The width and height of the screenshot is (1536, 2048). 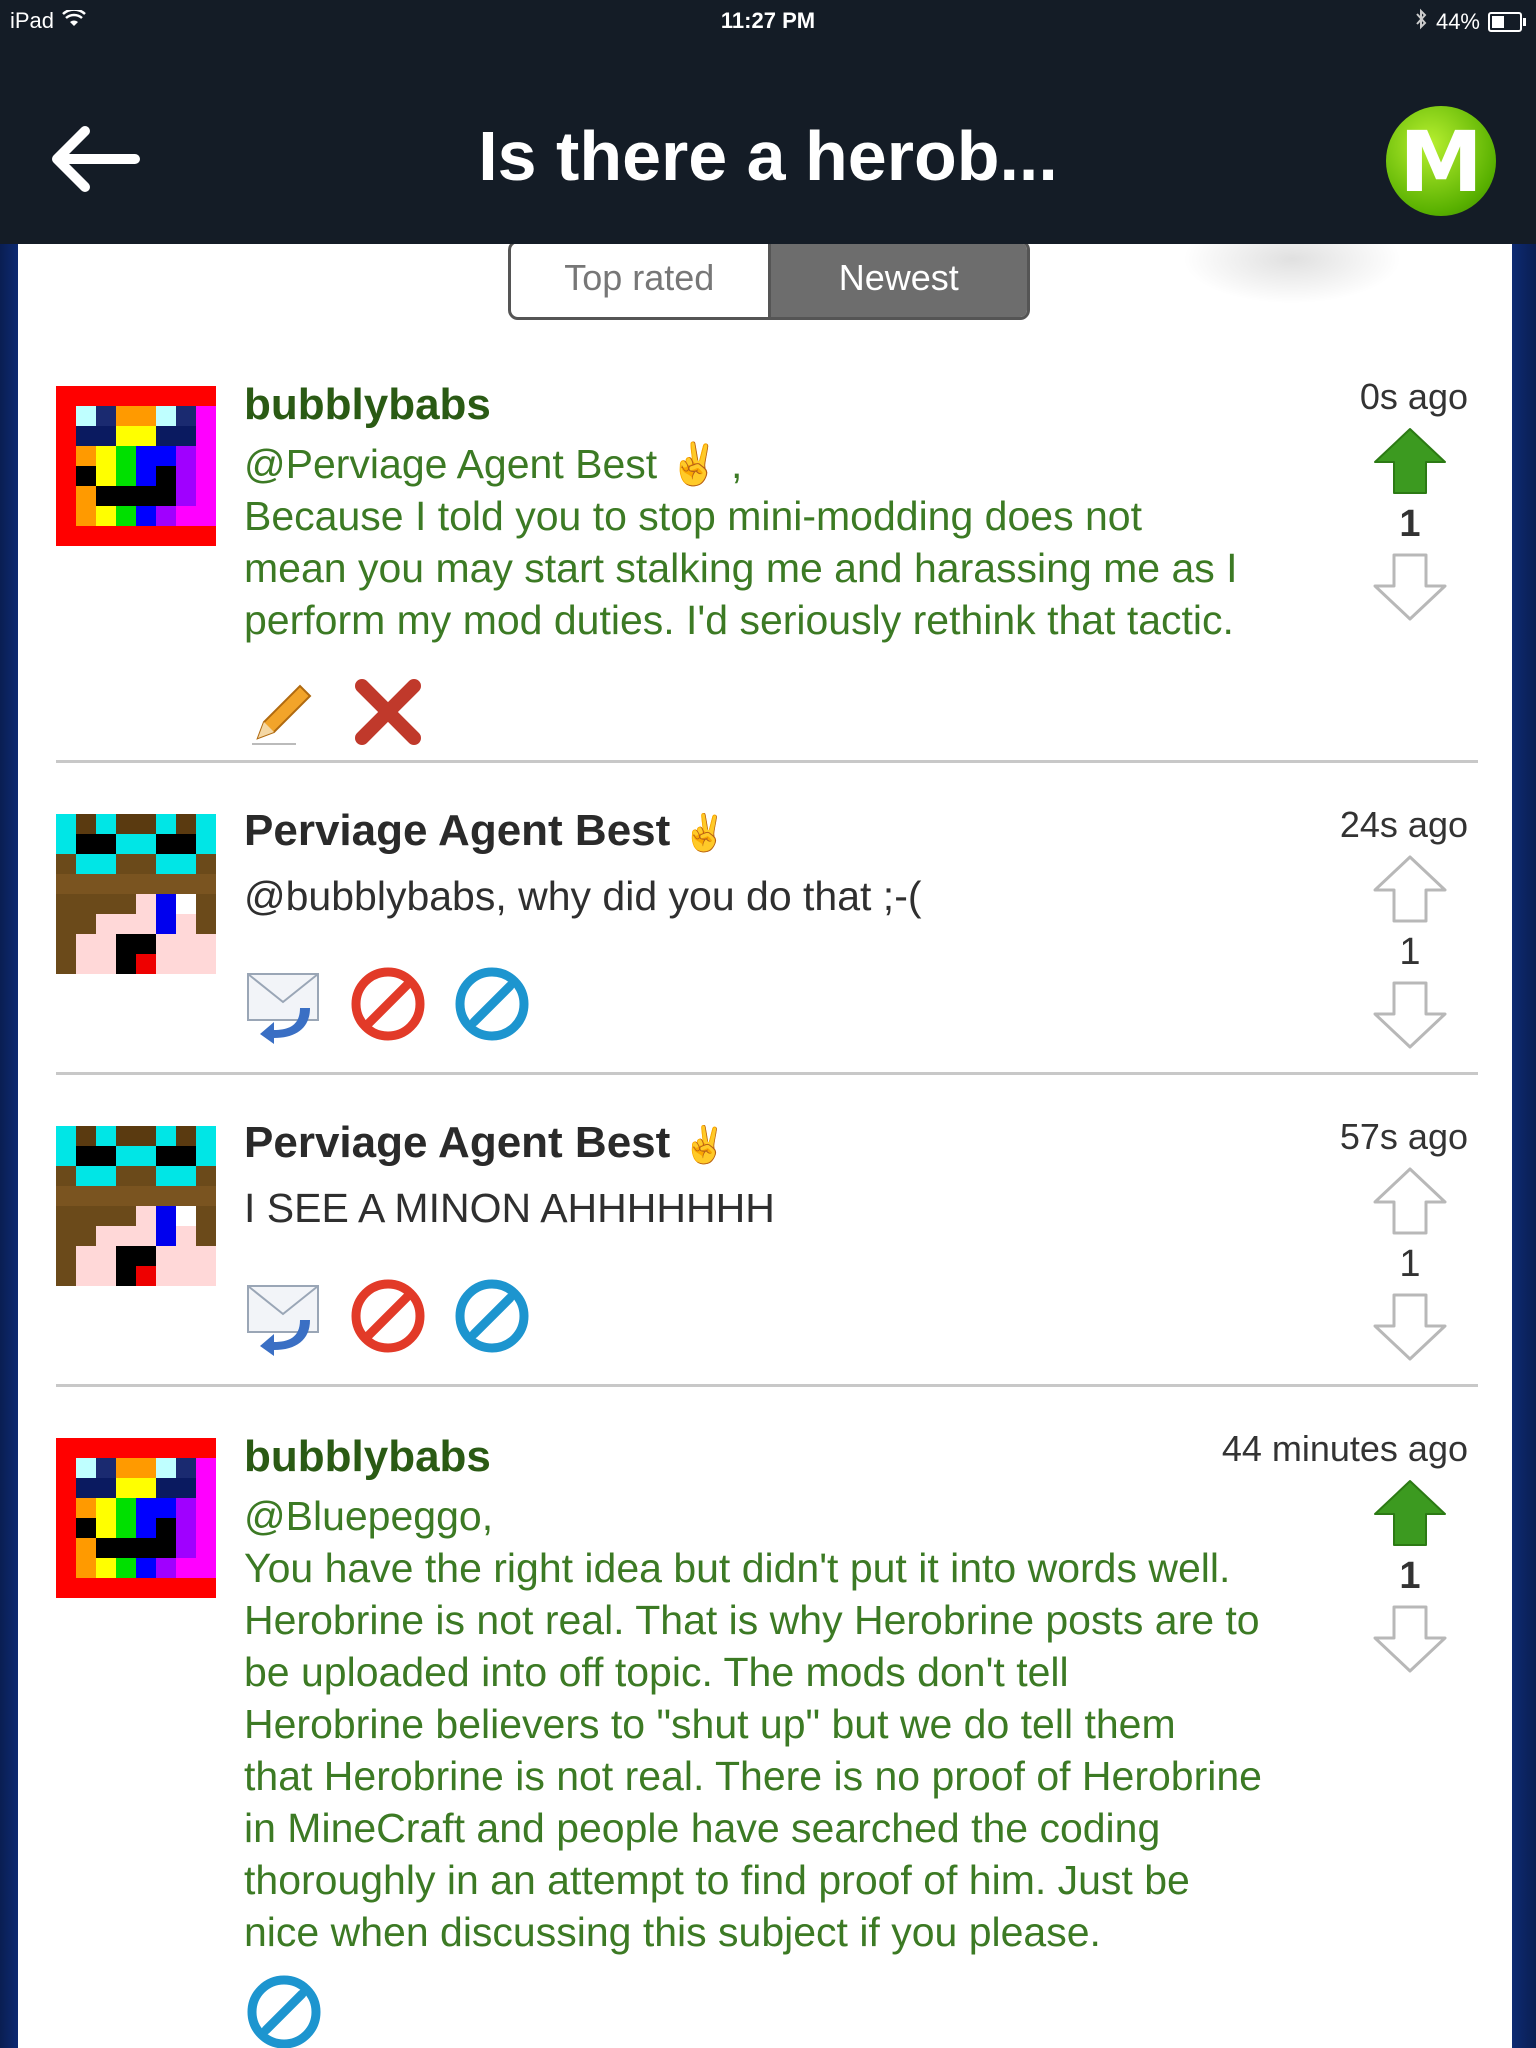 What do you see at coordinates (1507, 22) in the screenshot?
I see `battery-icon` at bounding box center [1507, 22].